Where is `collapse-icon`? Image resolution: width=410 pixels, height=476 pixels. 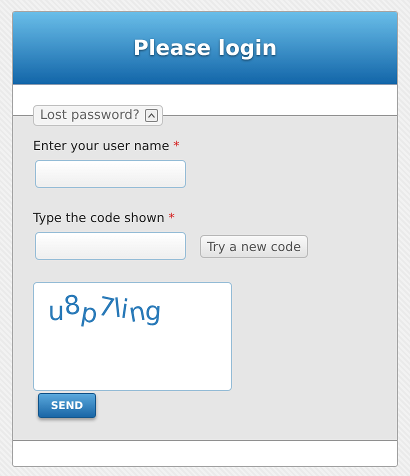 collapse-icon is located at coordinates (151, 115).